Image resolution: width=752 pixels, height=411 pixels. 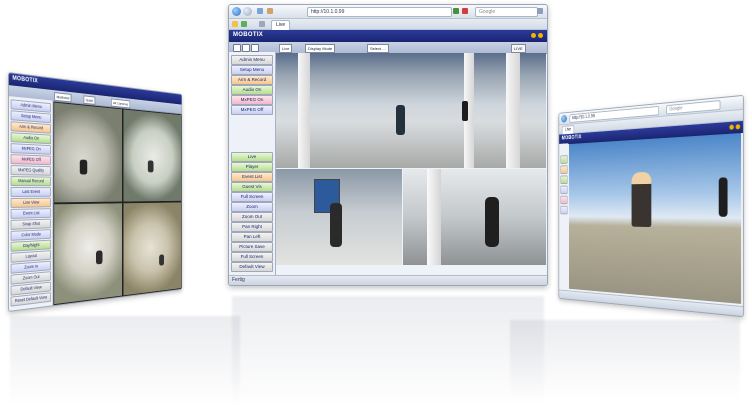 What do you see at coordinates (252, 207) in the screenshot?
I see `center-sidebar-button: Zoom` at bounding box center [252, 207].